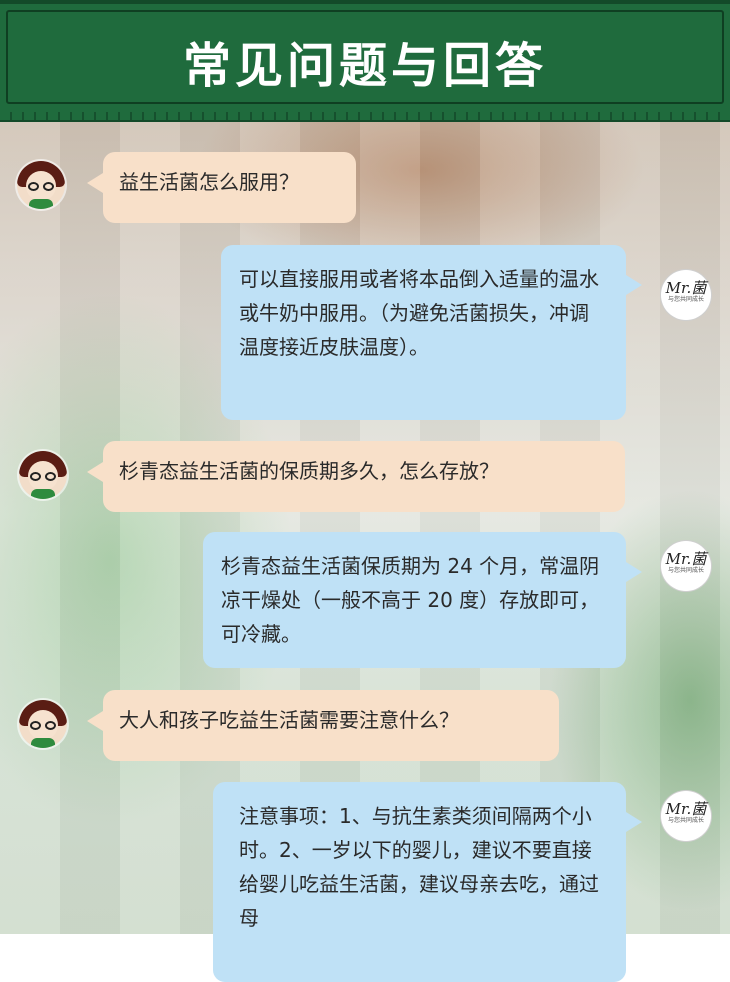  I want to click on question-bubble: 大人和孩子吃益生活菌需要注意什么？, so click(323, 725).